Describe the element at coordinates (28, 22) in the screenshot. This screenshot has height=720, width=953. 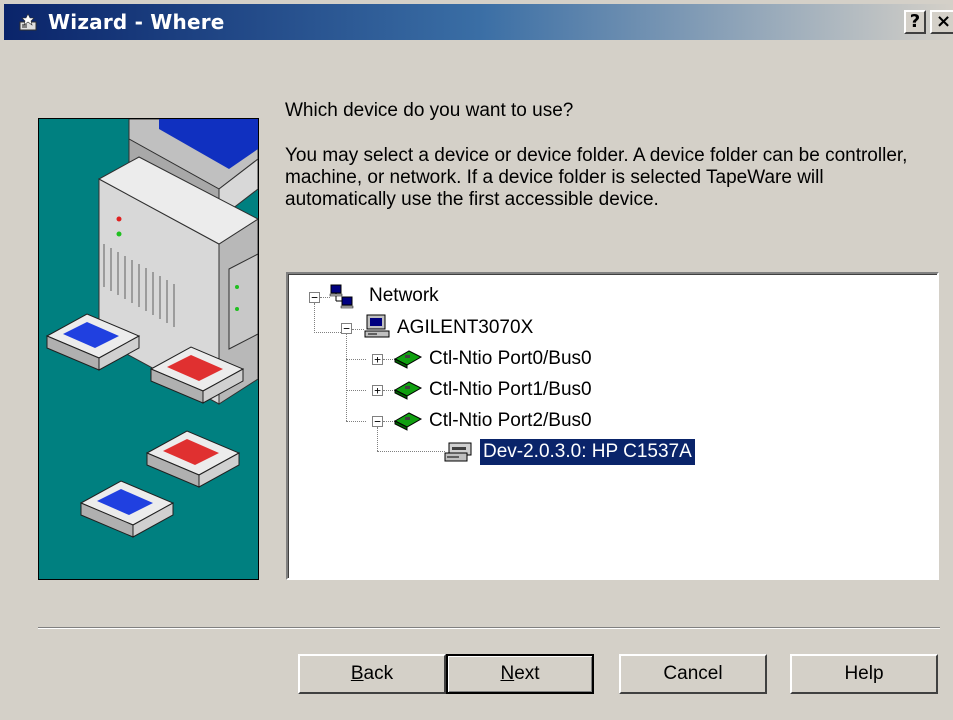
I see `wizard-app-icon` at that location.